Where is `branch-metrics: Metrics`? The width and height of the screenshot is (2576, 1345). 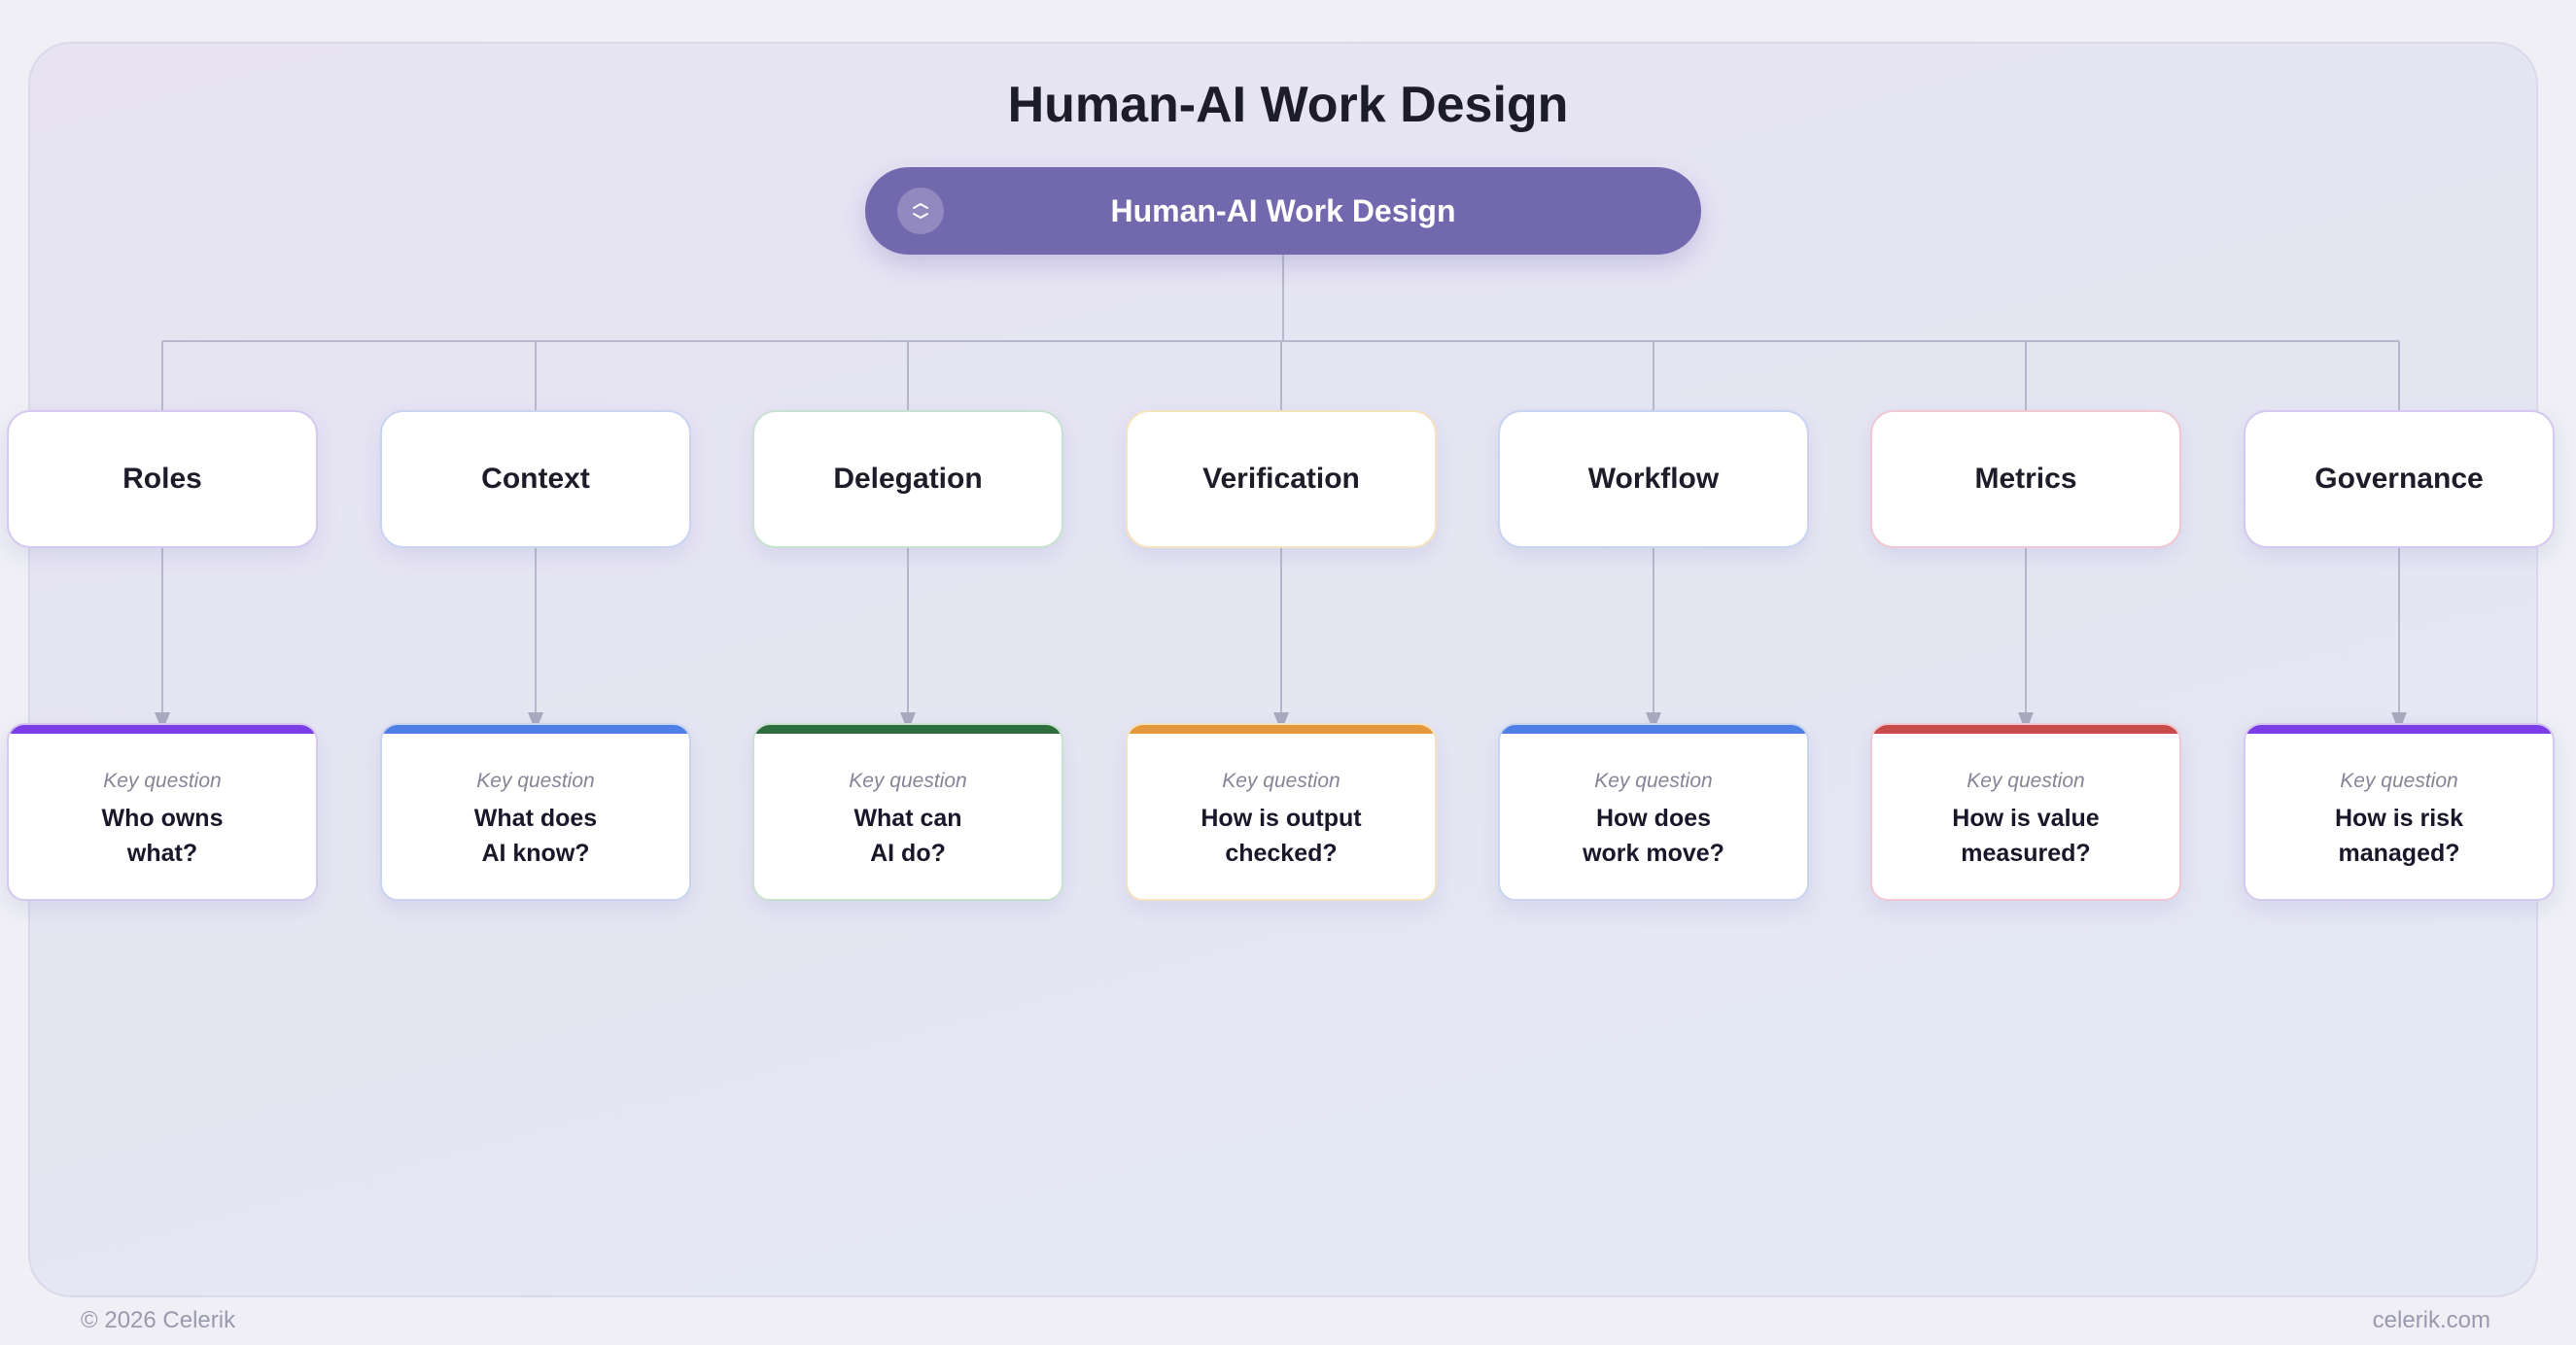 branch-metrics: Metrics is located at coordinates (2026, 479).